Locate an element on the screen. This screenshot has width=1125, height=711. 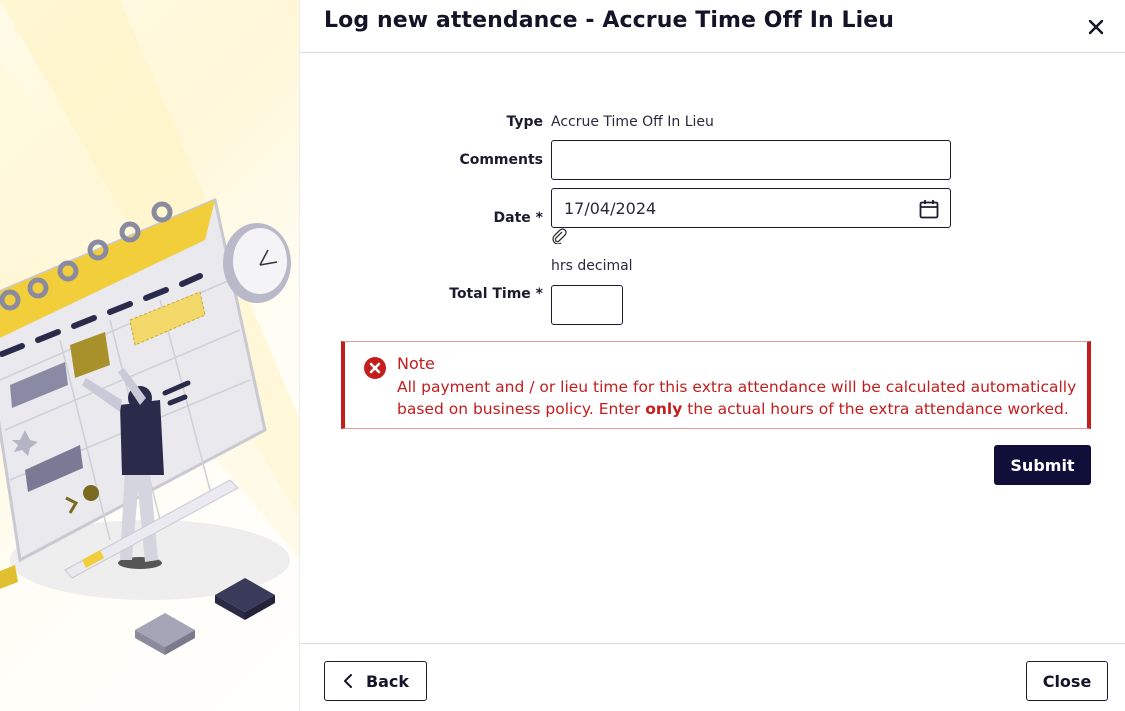
chevron-left-icon is located at coordinates (347, 681).